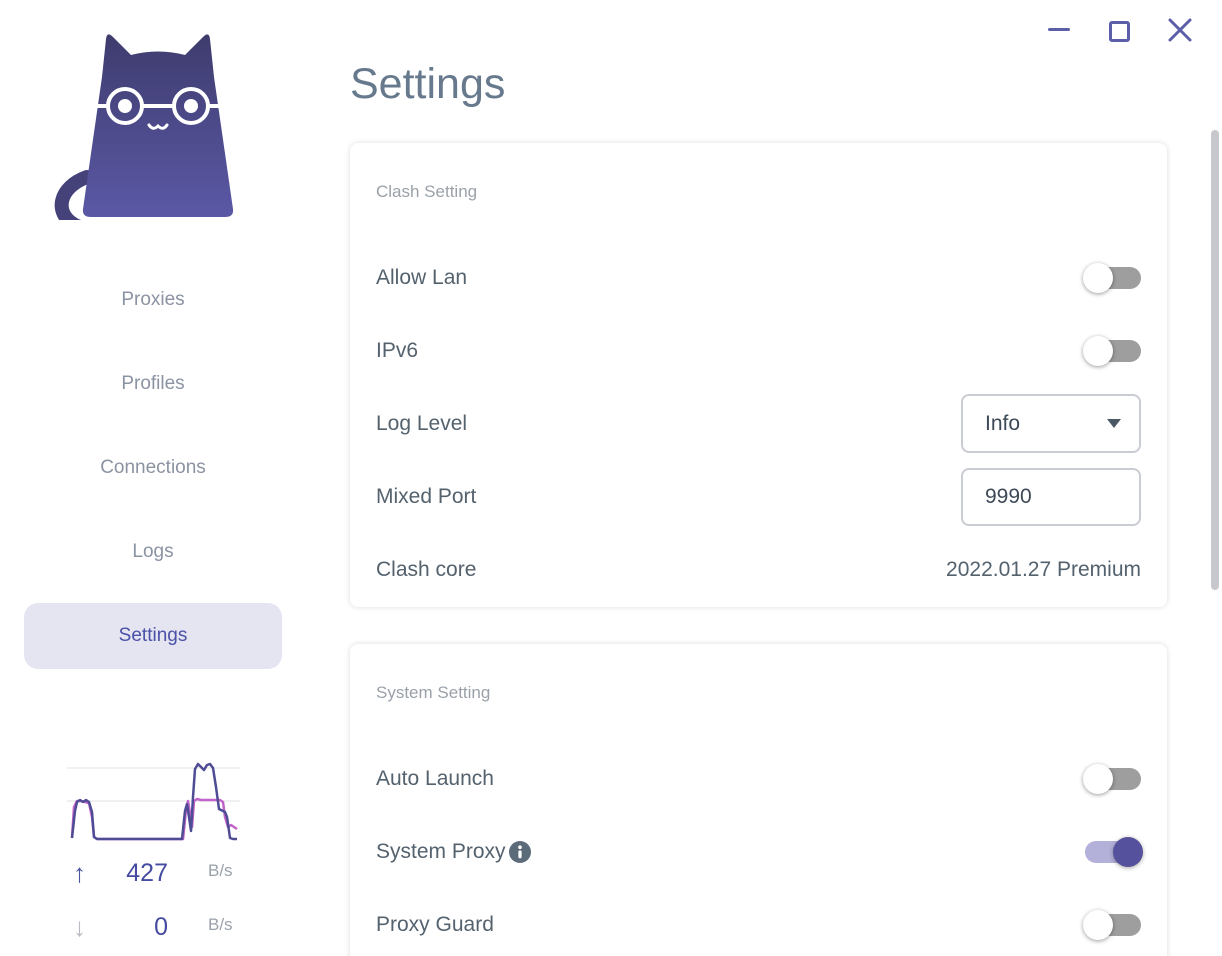  Describe the element at coordinates (441, 851) in the screenshot. I see `system-proxy-label: System Proxy` at that location.